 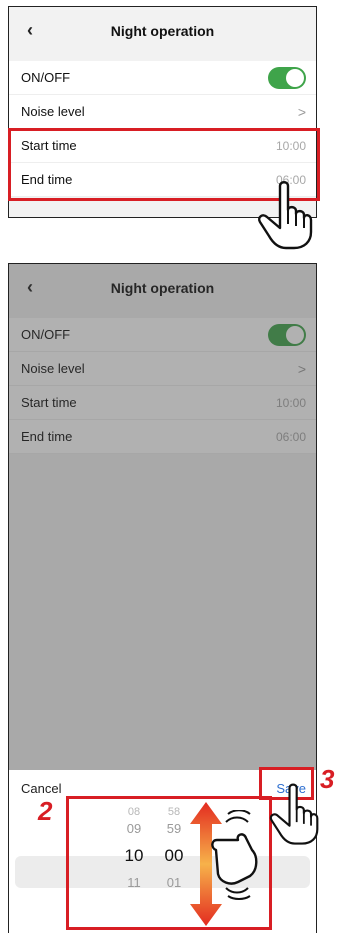 I want to click on swipe-hand-icon, so click(x=234, y=855).